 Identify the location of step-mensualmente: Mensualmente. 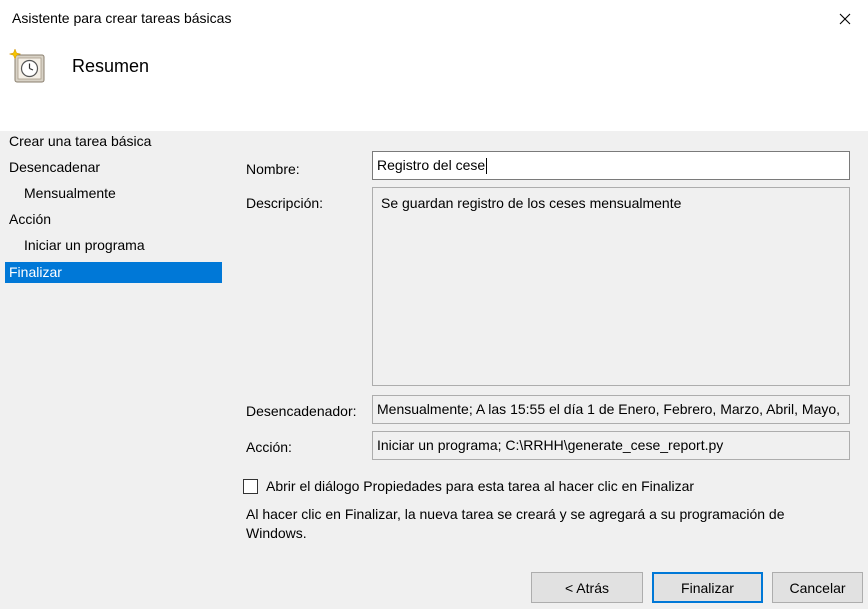
(70, 193).